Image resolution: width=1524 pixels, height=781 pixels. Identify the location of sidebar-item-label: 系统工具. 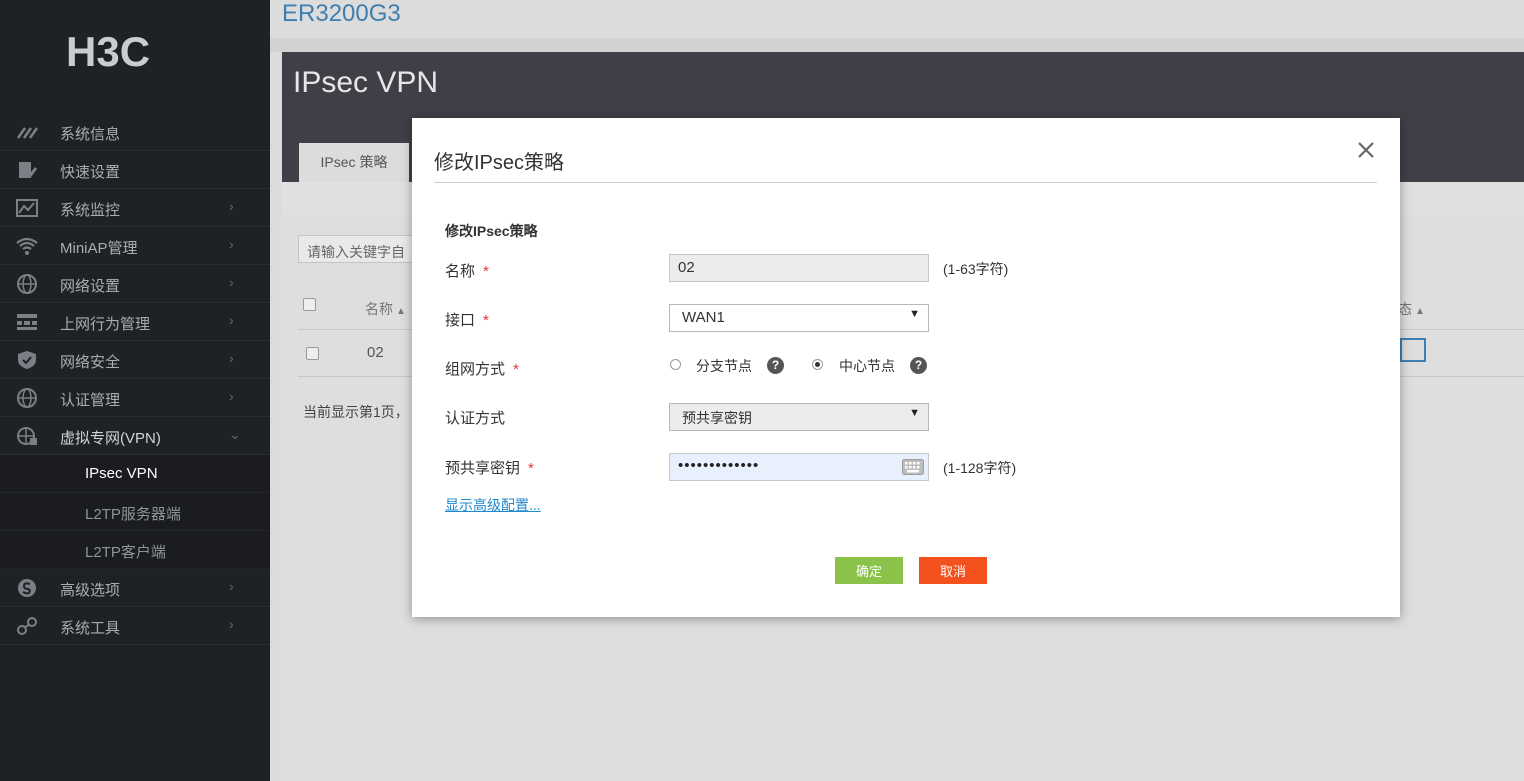
(90, 628).